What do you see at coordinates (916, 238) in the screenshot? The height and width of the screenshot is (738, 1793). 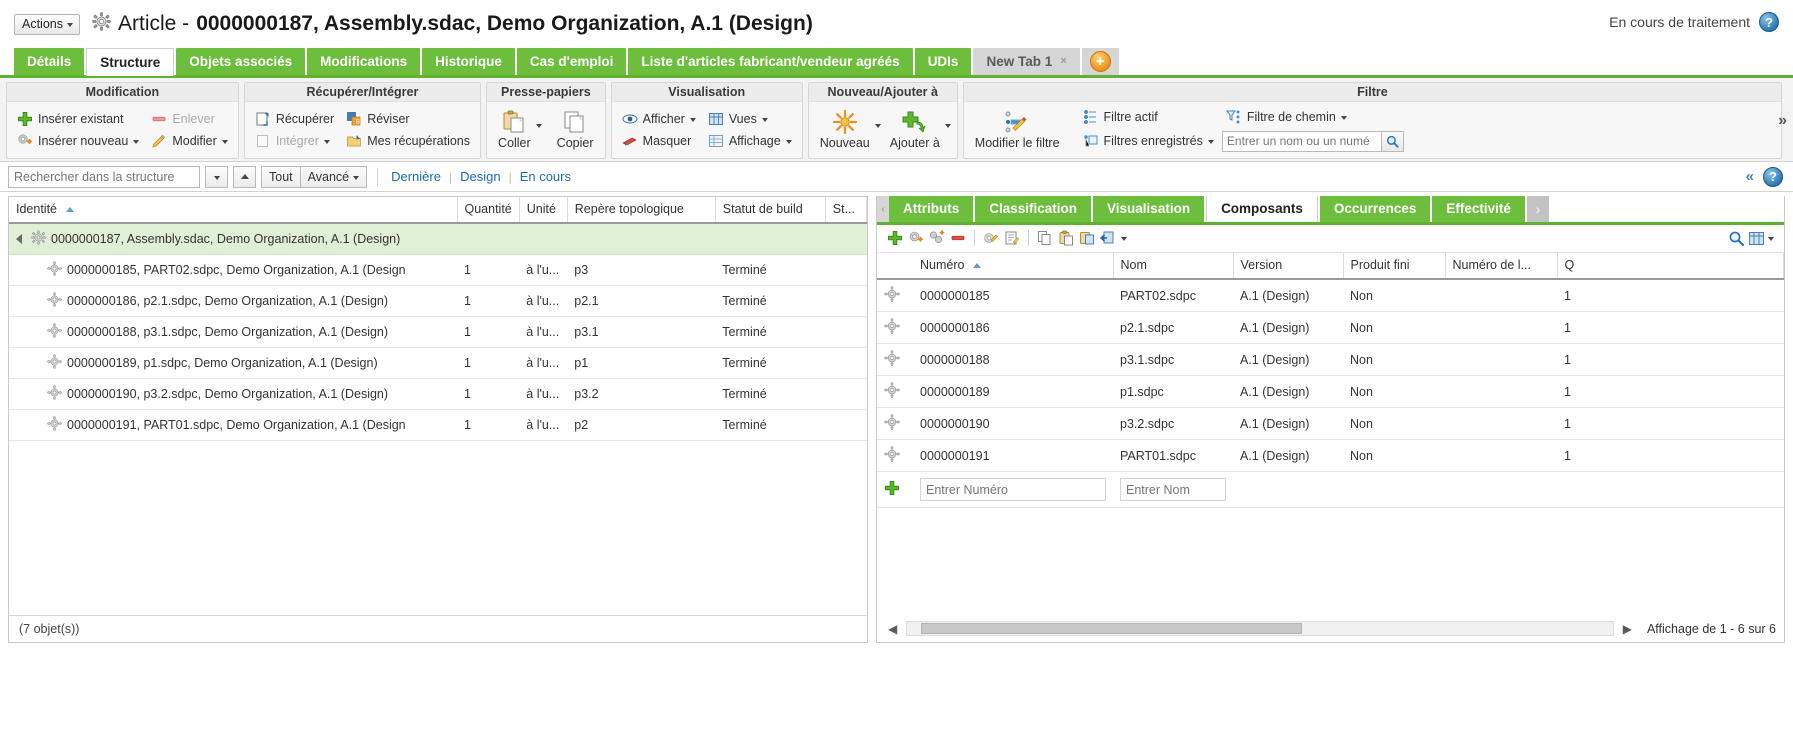 I see `new-part-icon` at bounding box center [916, 238].